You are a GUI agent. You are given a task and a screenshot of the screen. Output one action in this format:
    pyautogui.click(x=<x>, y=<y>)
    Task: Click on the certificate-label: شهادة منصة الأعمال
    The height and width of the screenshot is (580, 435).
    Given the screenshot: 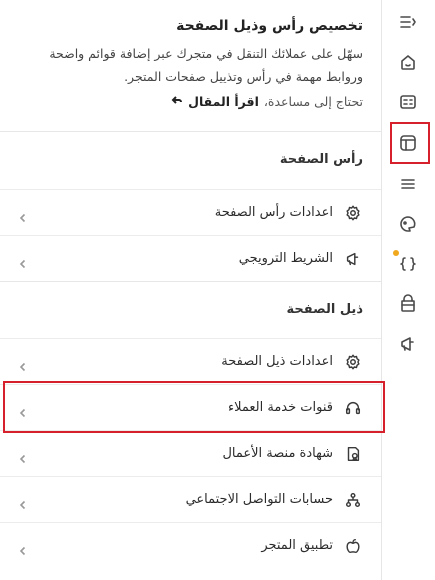 What is the action you would take?
    pyautogui.click(x=277, y=453)
    